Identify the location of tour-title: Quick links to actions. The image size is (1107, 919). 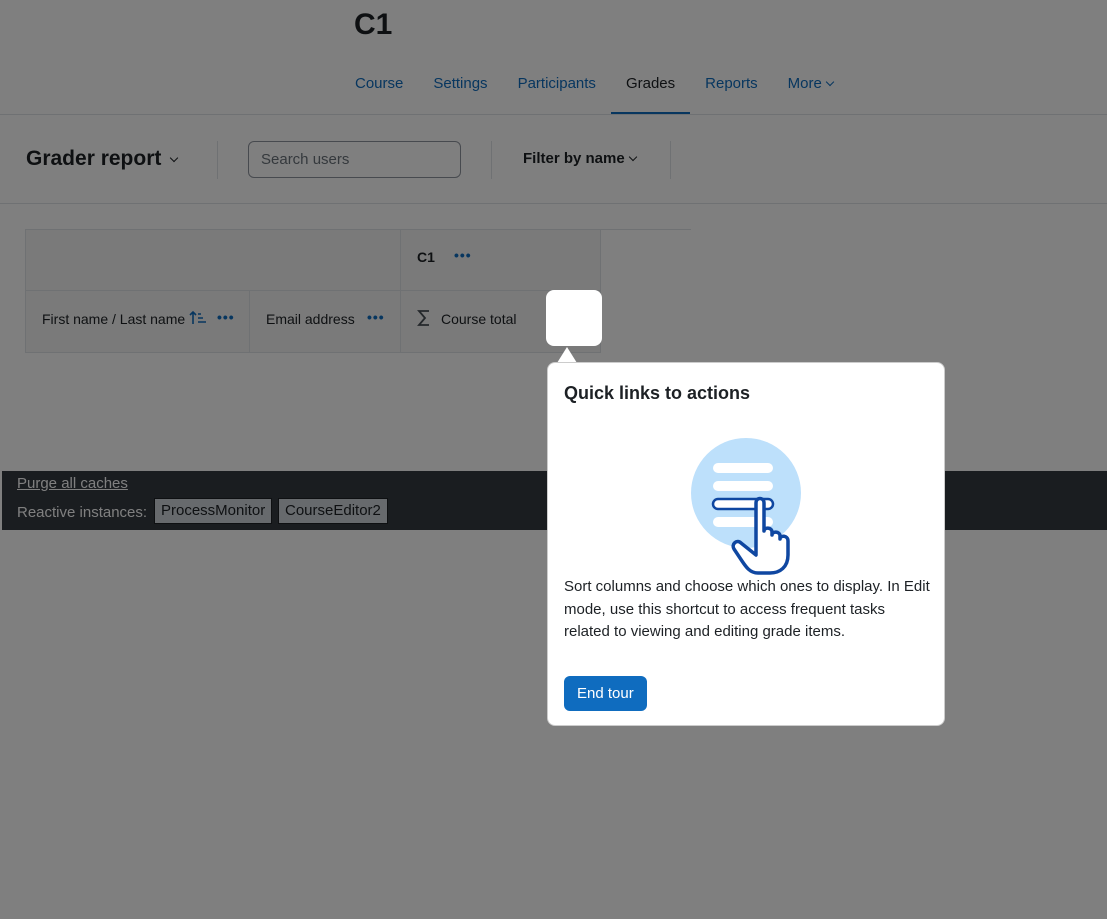
(657, 393).